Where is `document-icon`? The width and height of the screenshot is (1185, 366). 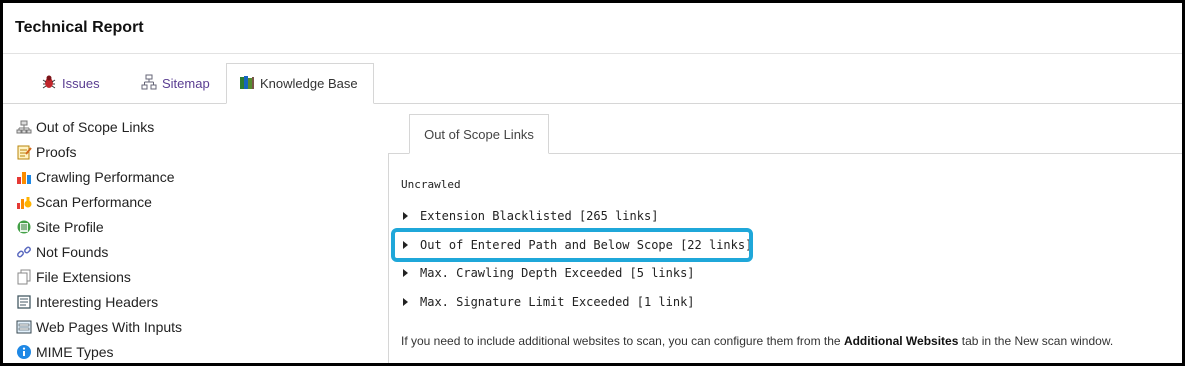
document-icon is located at coordinates (24, 302).